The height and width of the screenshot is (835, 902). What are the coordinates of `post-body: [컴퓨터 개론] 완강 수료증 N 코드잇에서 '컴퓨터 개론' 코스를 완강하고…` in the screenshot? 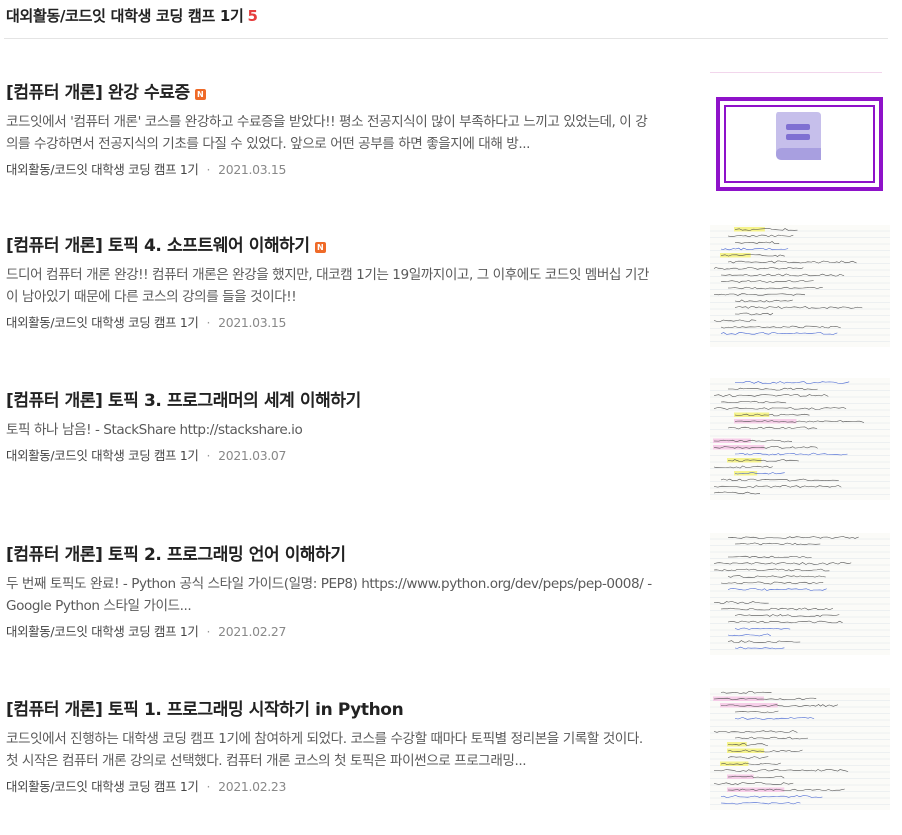 It's located at (332, 129).